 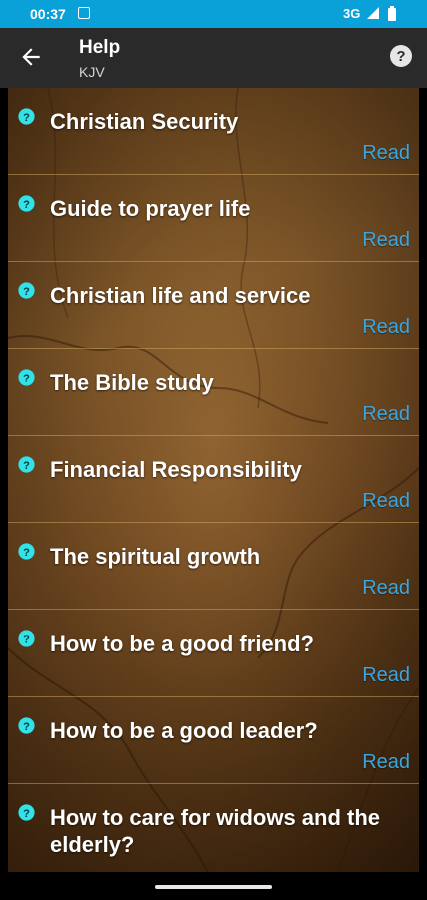 I want to click on list-item: ? How to be a good friend? Read, so click(x=213, y=653).